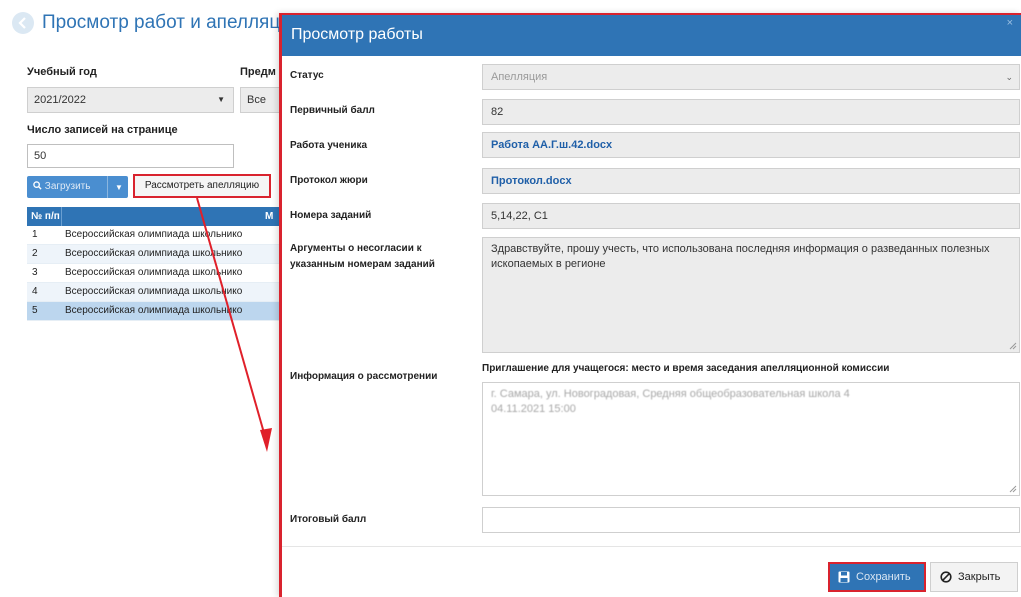  I want to click on review-appeal-button-label: Рассмотреть апелляцию, so click(202, 185).